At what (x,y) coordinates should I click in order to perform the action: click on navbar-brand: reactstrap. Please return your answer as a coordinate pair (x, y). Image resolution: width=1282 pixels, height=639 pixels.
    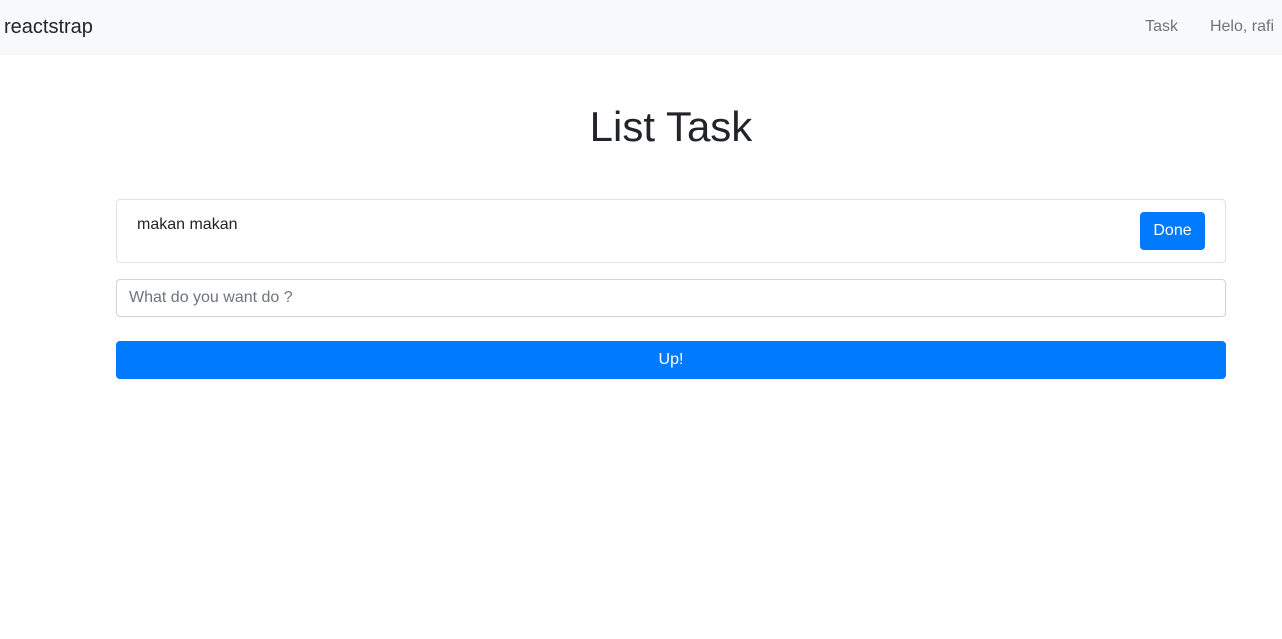
    Looking at the image, I should click on (48, 27).